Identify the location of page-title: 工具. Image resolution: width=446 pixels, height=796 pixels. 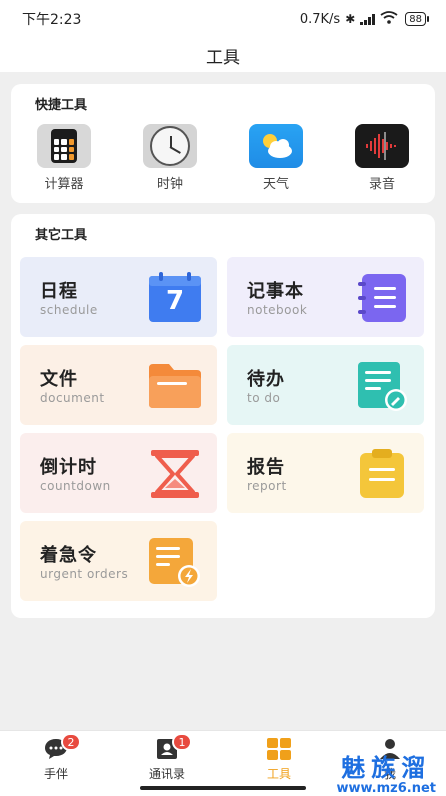
(223, 57).